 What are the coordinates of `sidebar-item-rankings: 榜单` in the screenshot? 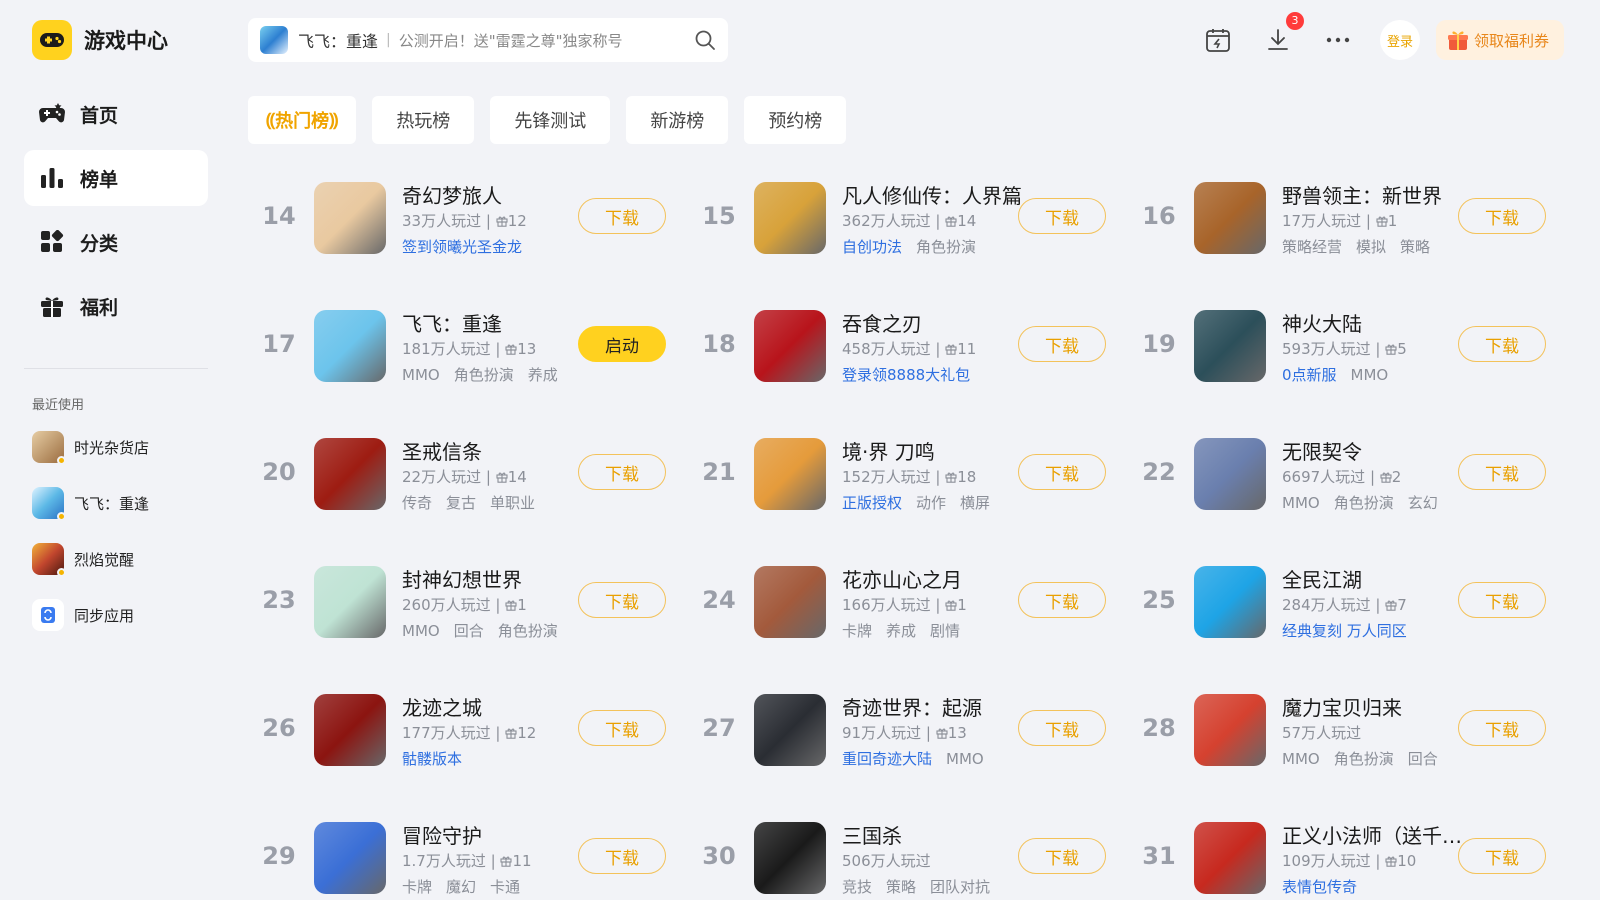 It's located at (116, 178).